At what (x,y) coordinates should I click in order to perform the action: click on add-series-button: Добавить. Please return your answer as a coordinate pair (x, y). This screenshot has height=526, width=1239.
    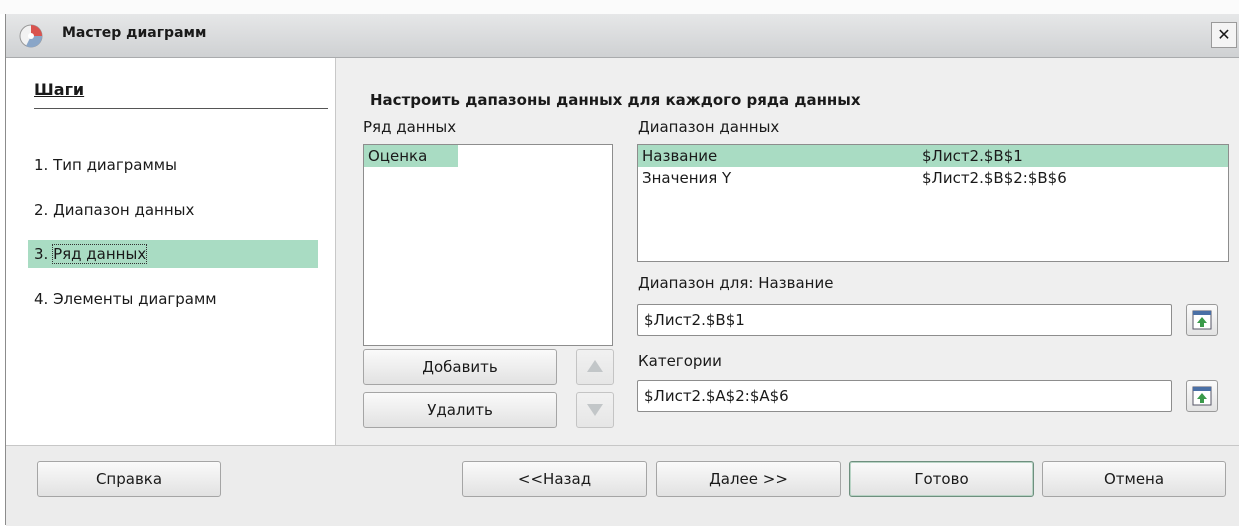
    Looking at the image, I should click on (460, 367).